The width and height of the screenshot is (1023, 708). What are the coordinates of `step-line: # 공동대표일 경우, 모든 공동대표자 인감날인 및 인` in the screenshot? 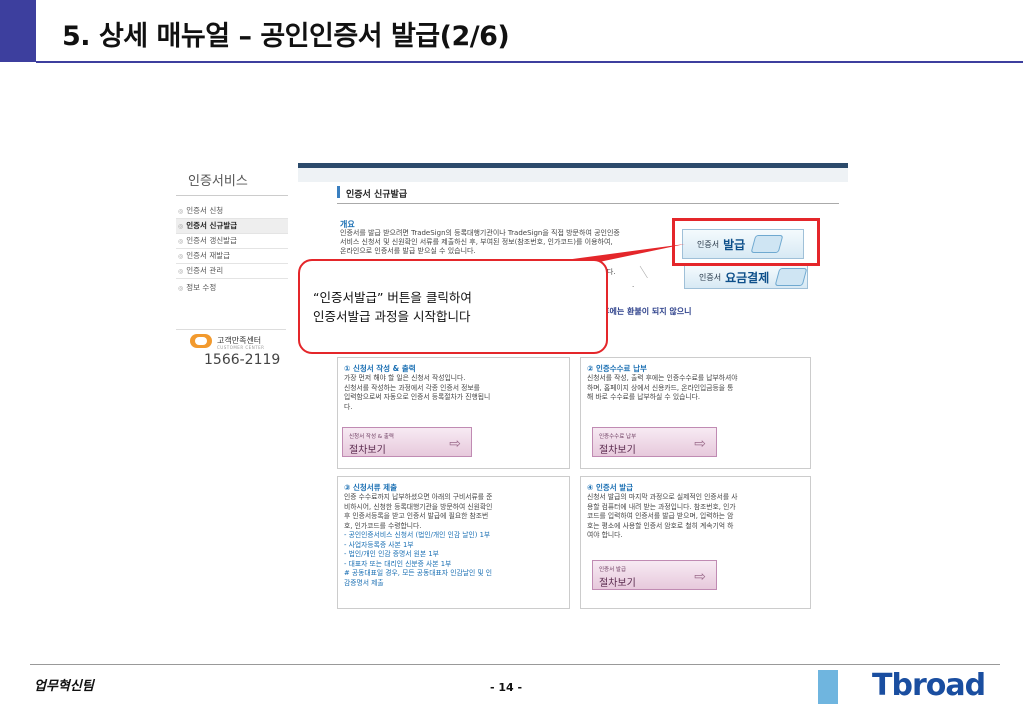 It's located at (418, 573).